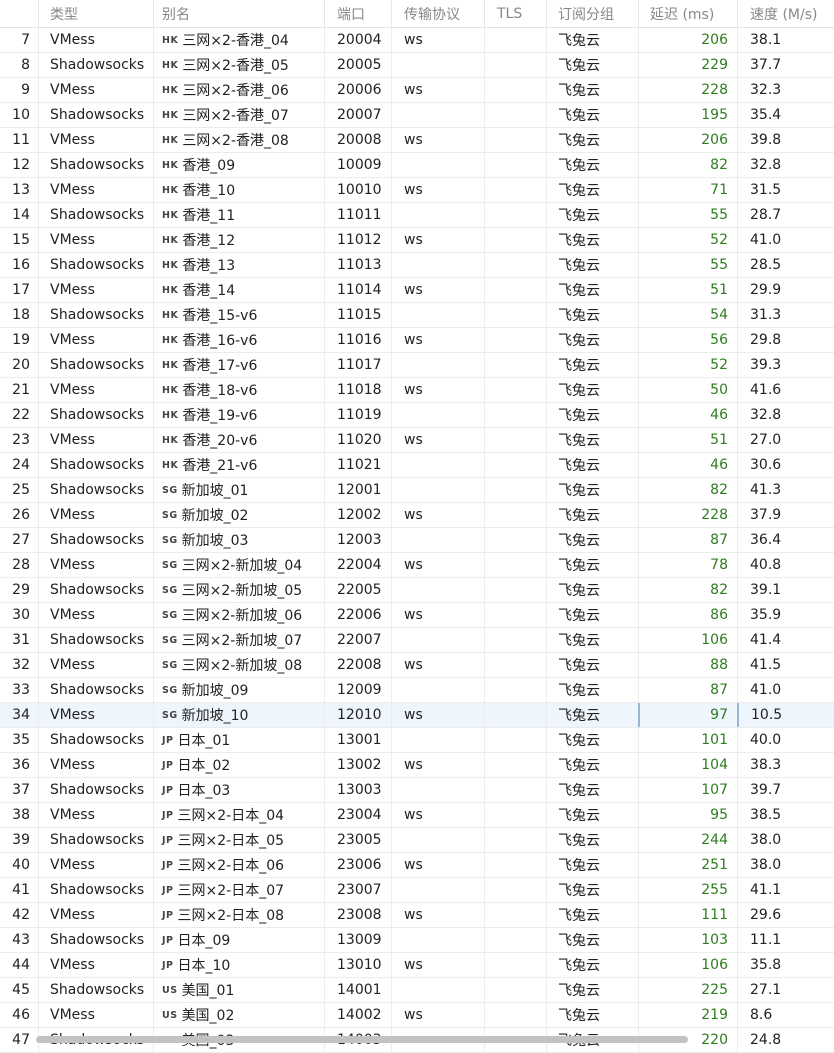  Describe the element at coordinates (238, 13) in the screenshot. I see `col-header-name: 别名` at that location.